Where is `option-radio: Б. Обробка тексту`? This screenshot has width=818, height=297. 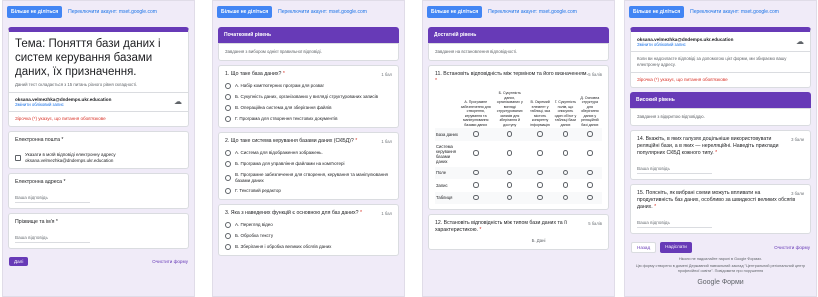
option-radio: Б. Обробка тексту is located at coordinates (308, 236).